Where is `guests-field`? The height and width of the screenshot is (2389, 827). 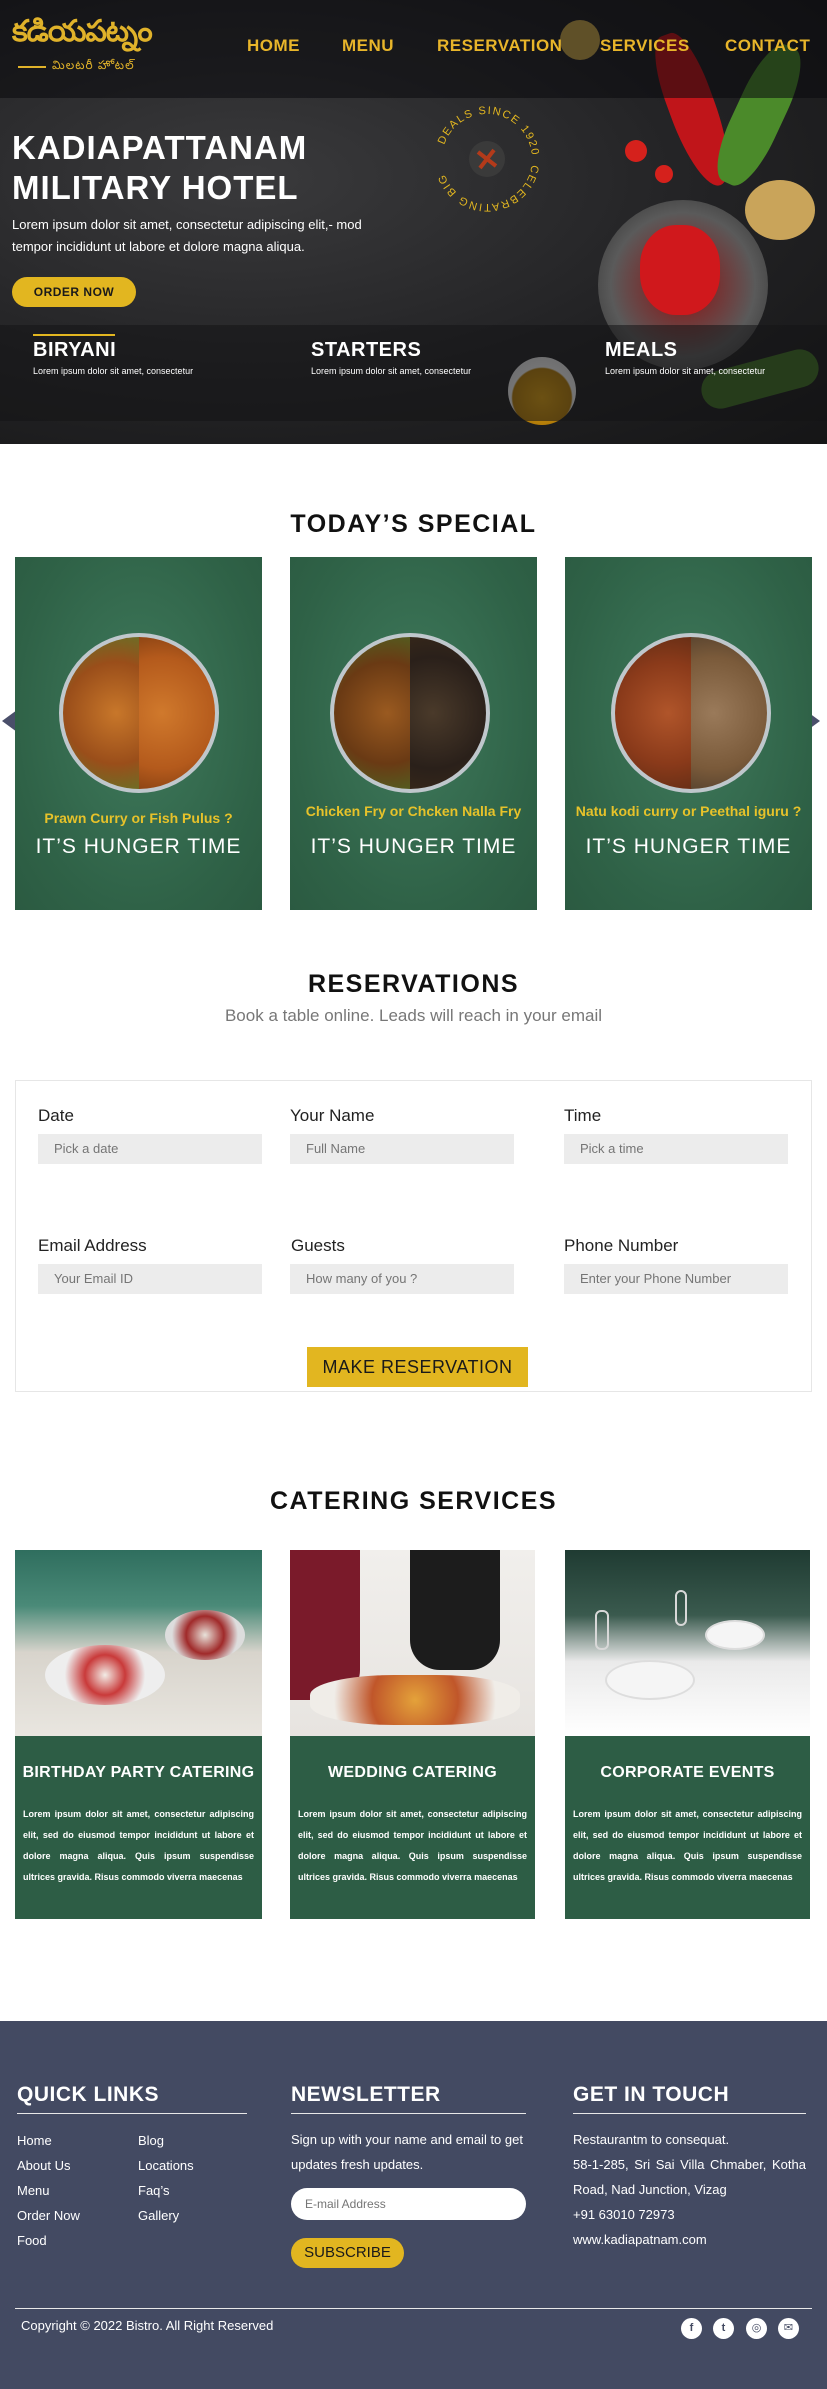 guests-field is located at coordinates (402, 1279).